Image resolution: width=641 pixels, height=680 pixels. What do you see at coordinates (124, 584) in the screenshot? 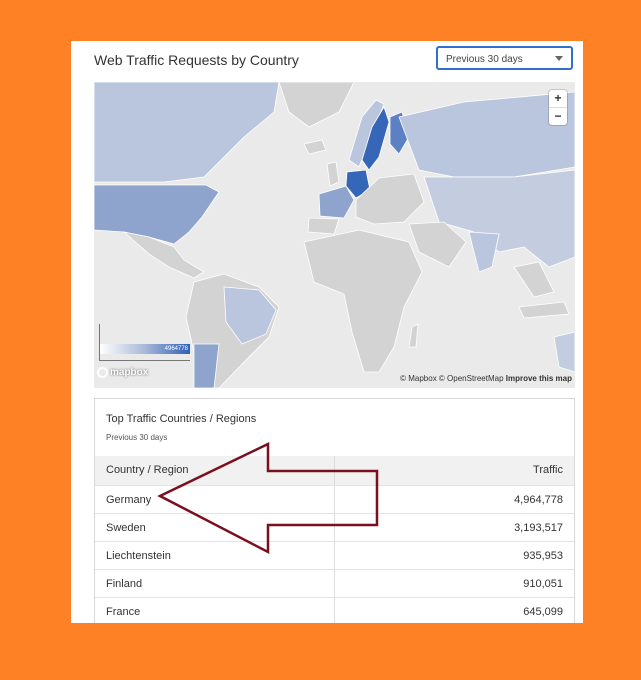
I see `country-cell: Finland` at bounding box center [124, 584].